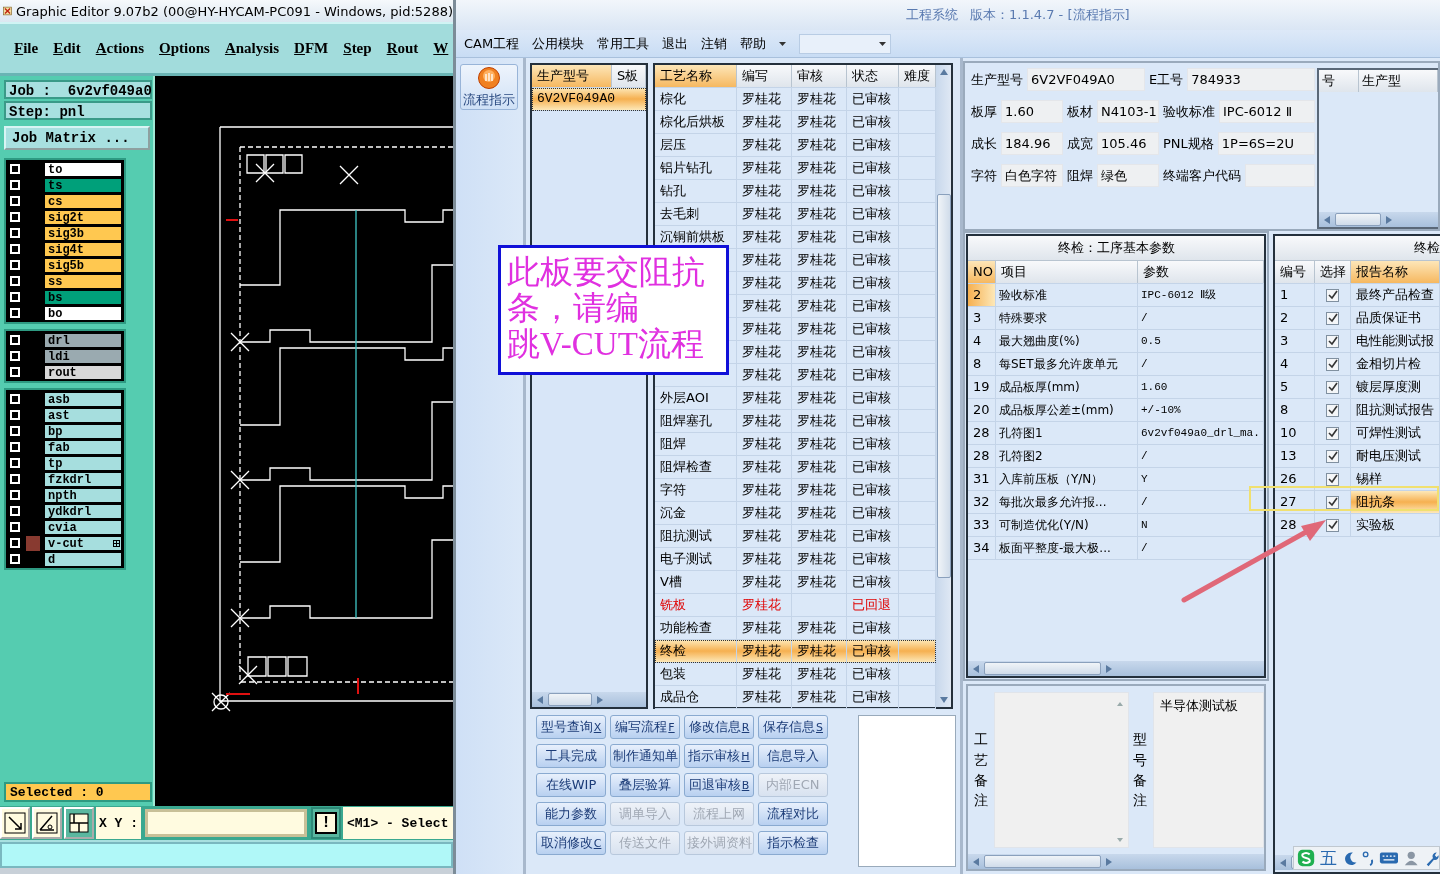  Describe the element at coordinates (795, 490) in the screenshot. I see `table-row: 字符 罗桂花 罗桂花 已审核` at that location.